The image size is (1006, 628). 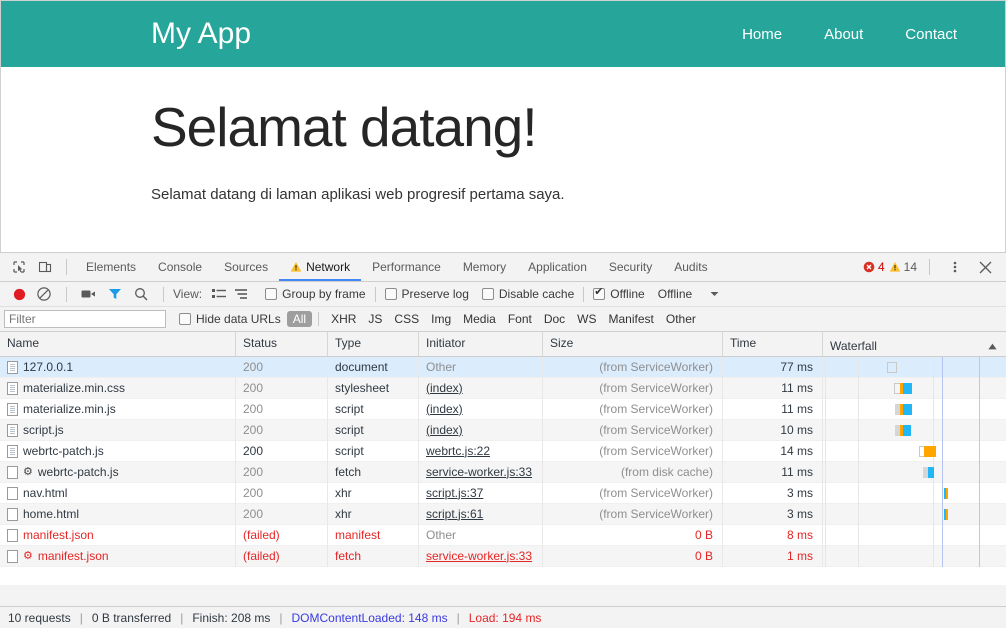 I want to click on filter-input, so click(x=85, y=319).